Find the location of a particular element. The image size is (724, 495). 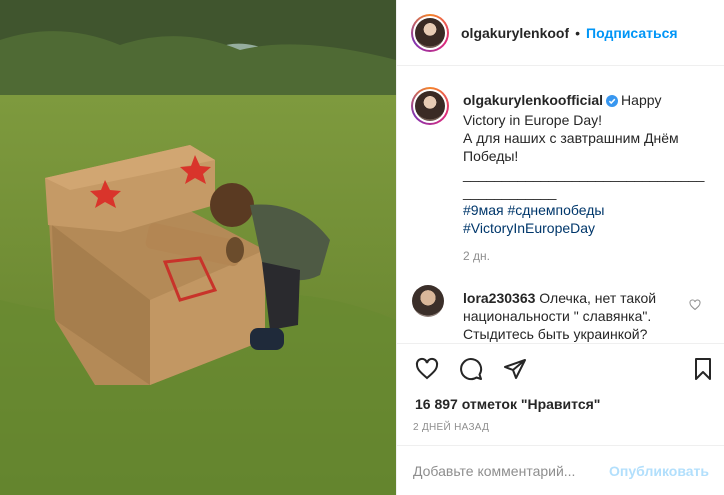

author-username: olgakurylenkoof is located at coordinates (515, 33).